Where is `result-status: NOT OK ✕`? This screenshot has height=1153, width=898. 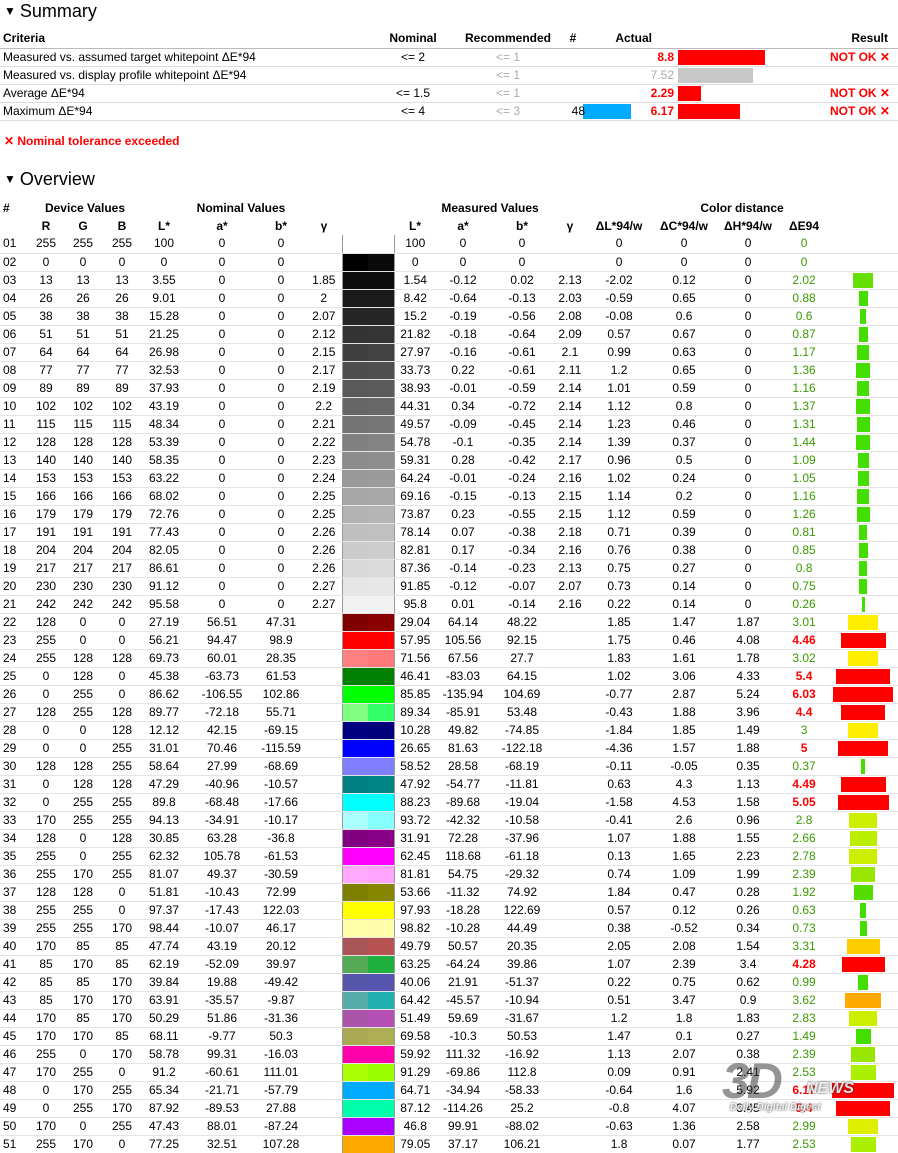 result-status: NOT OK ✕ is located at coordinates (853, 111).